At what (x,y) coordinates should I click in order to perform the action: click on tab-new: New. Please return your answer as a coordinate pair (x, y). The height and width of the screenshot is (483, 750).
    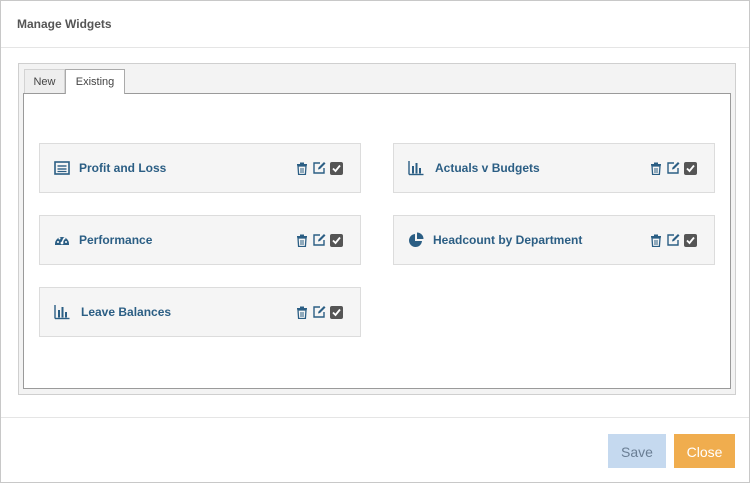
    Looking at the image, I should click on (44, 81).